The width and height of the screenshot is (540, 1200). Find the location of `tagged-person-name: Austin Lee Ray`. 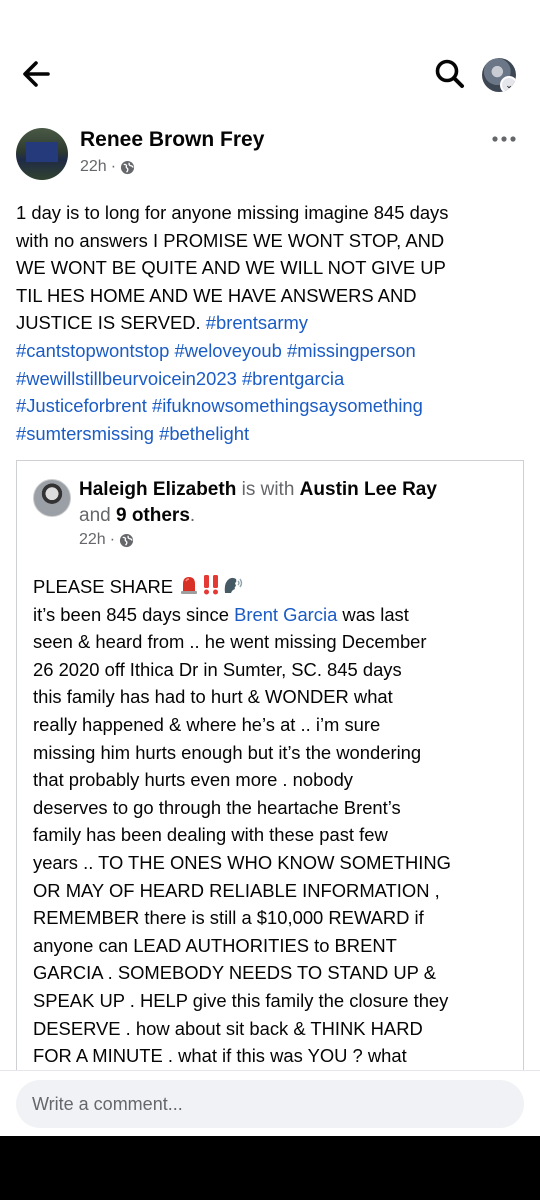

tagged-person-name: Austin Lee Ray is located at coordinates (368, 489).